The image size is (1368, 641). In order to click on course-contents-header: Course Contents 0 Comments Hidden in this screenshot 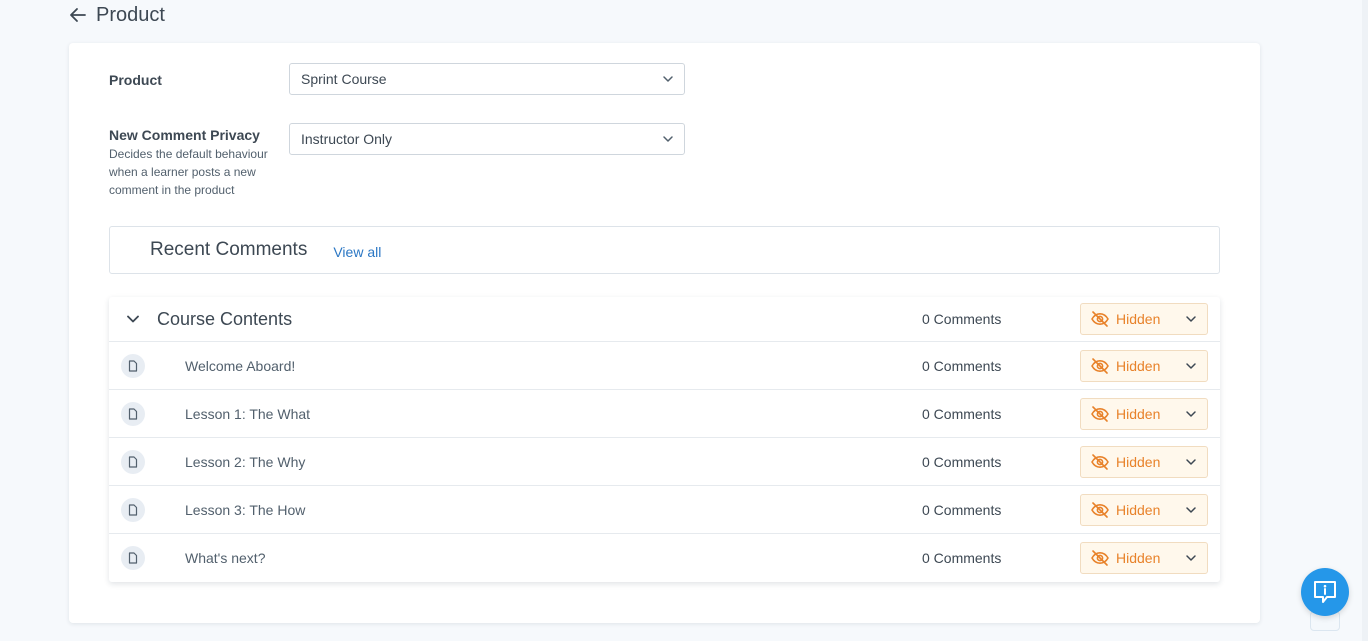, I will do `click(664, 319)`.